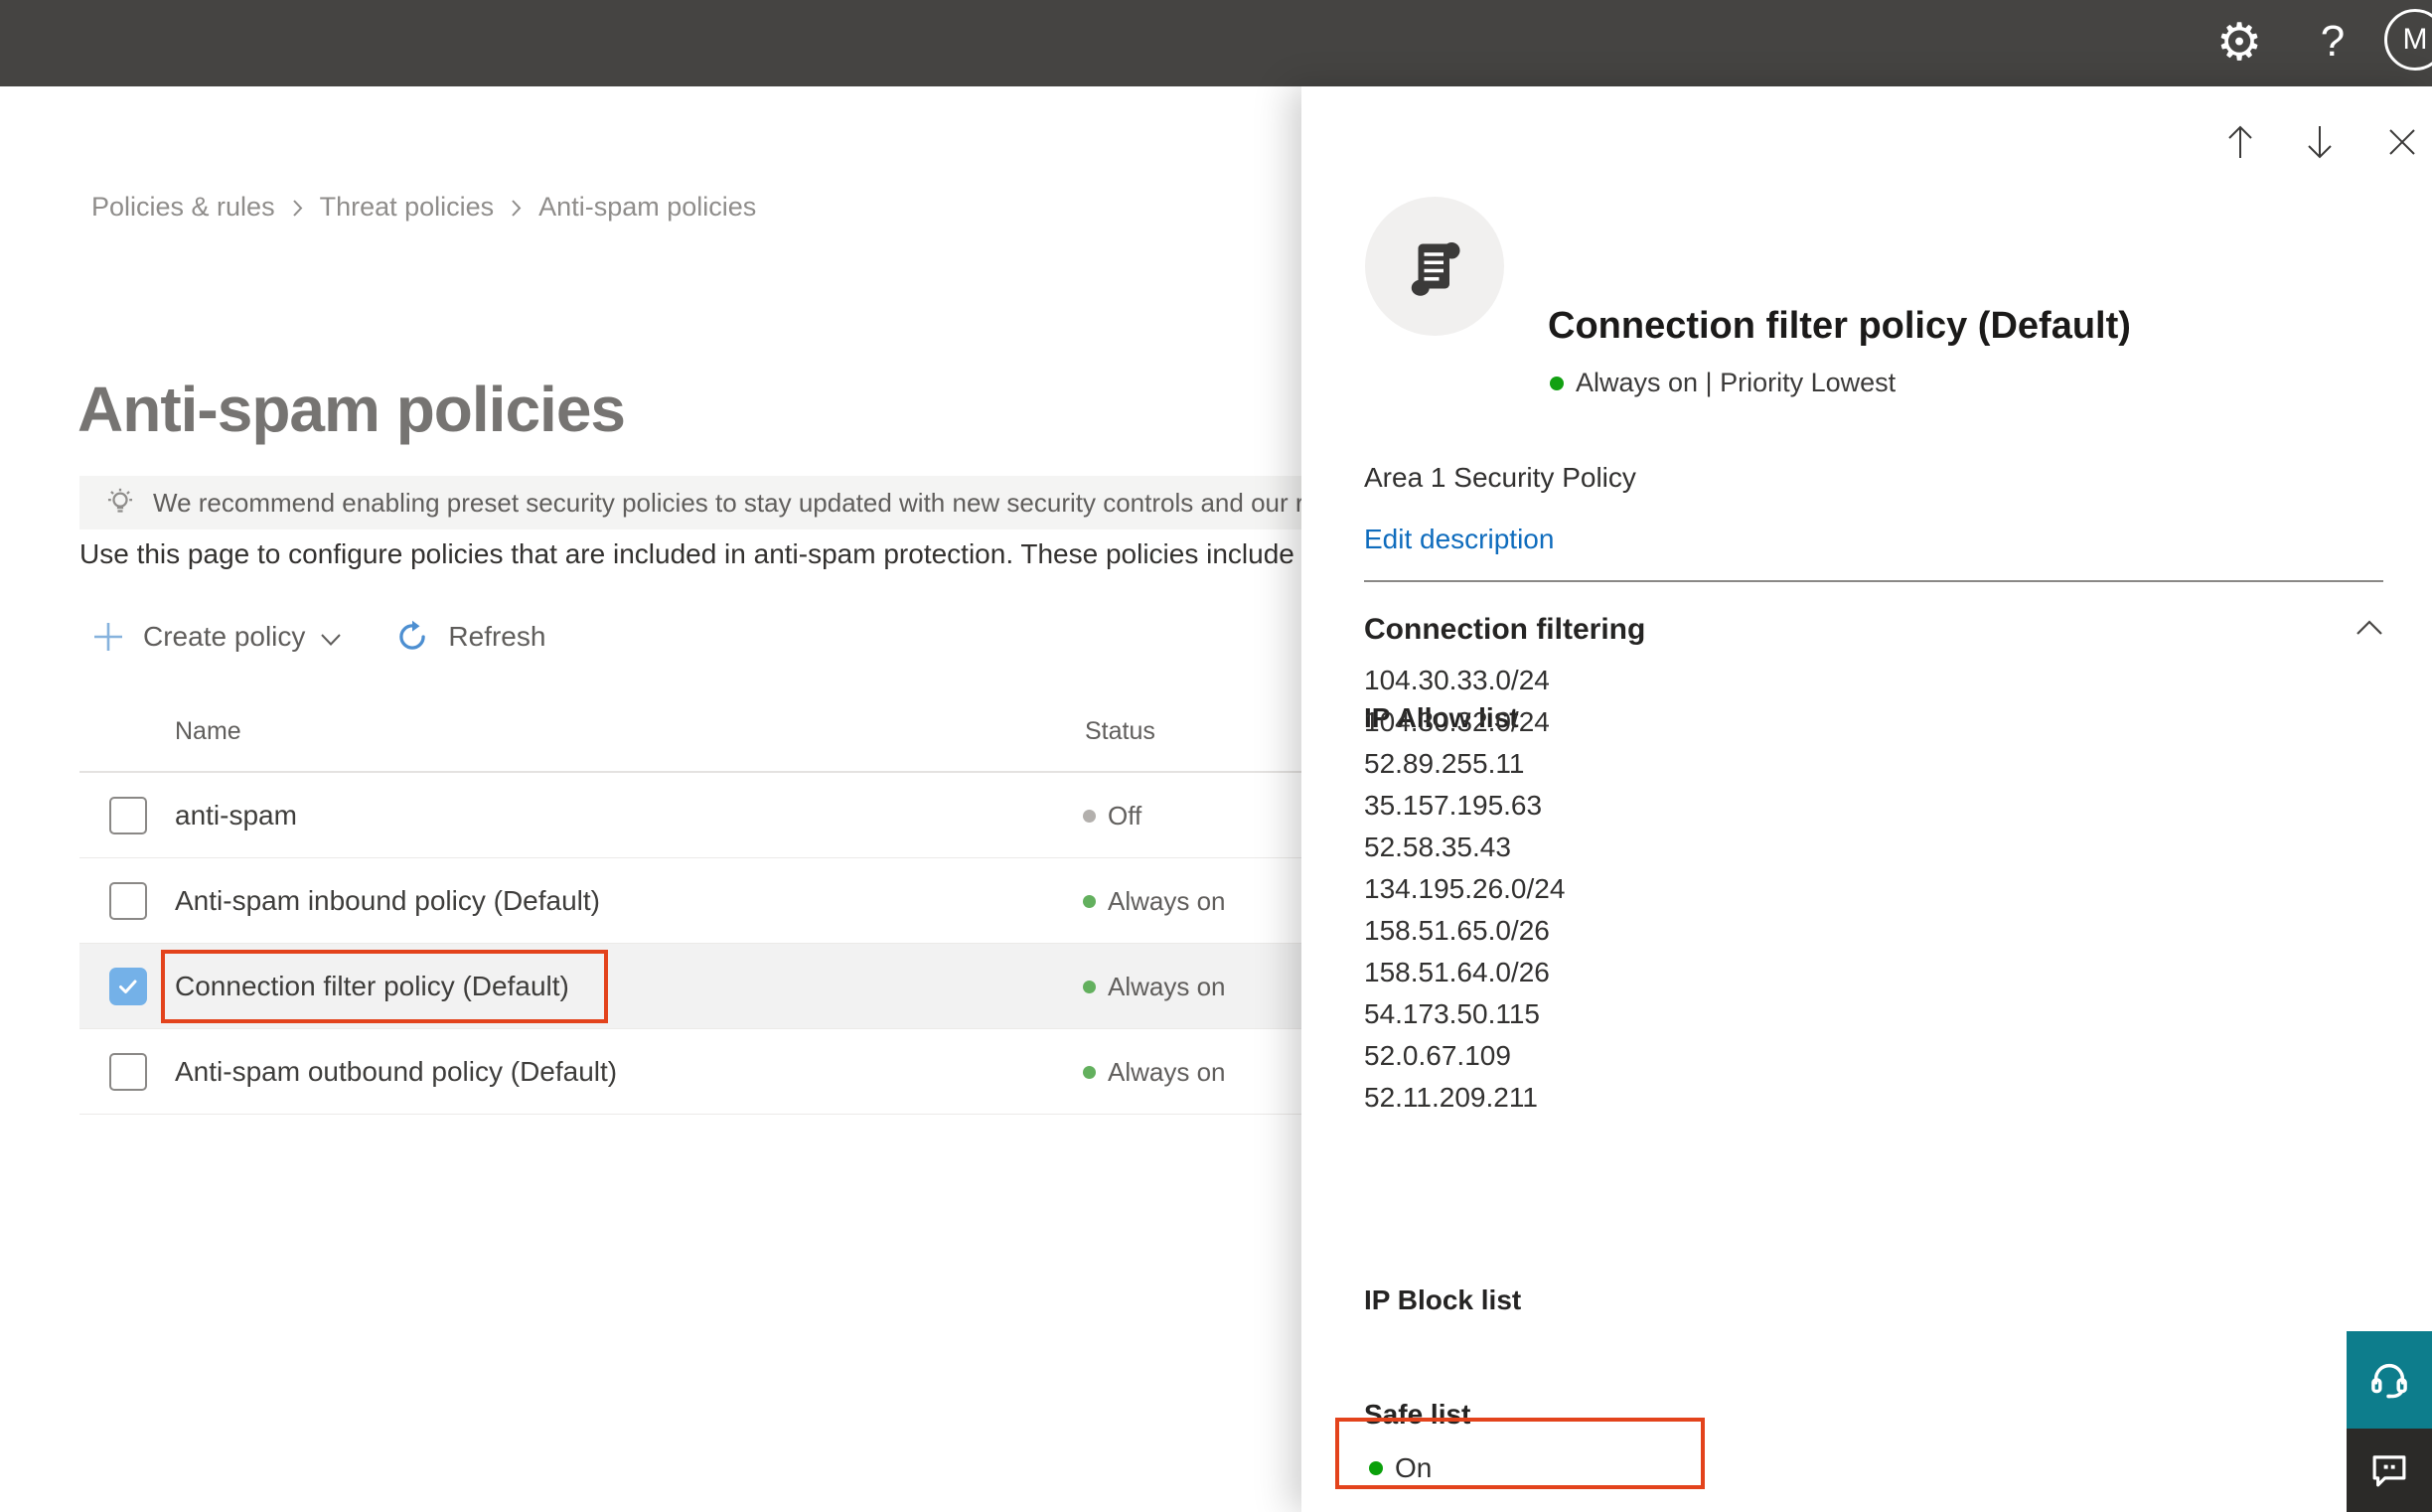 This screenshot has height=1512, width=2432. Describe the element at coordinates (1839, 326) in the screenshot. I see `flyout-title: Connection filter policy (Default)` at that location.